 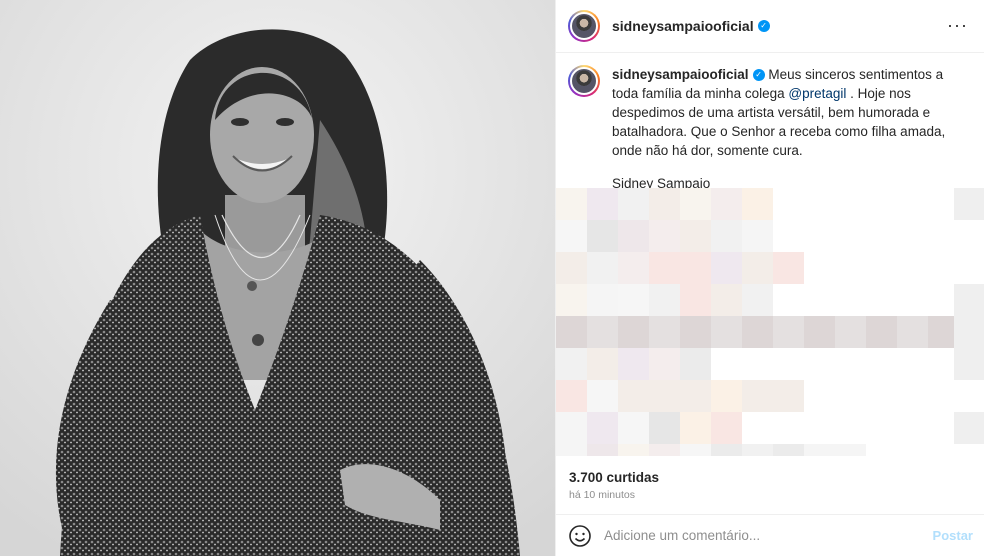 I want to click on caption-mention-link: @pretagil, so click(x=817, y=93).